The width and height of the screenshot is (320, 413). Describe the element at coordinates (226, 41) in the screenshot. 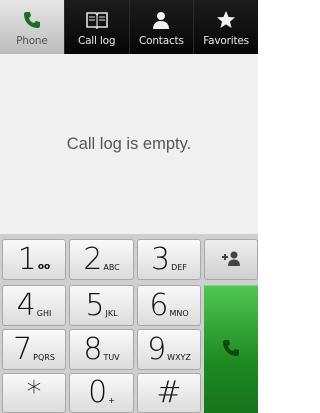

I see `tab-label: Favorites` at that location.